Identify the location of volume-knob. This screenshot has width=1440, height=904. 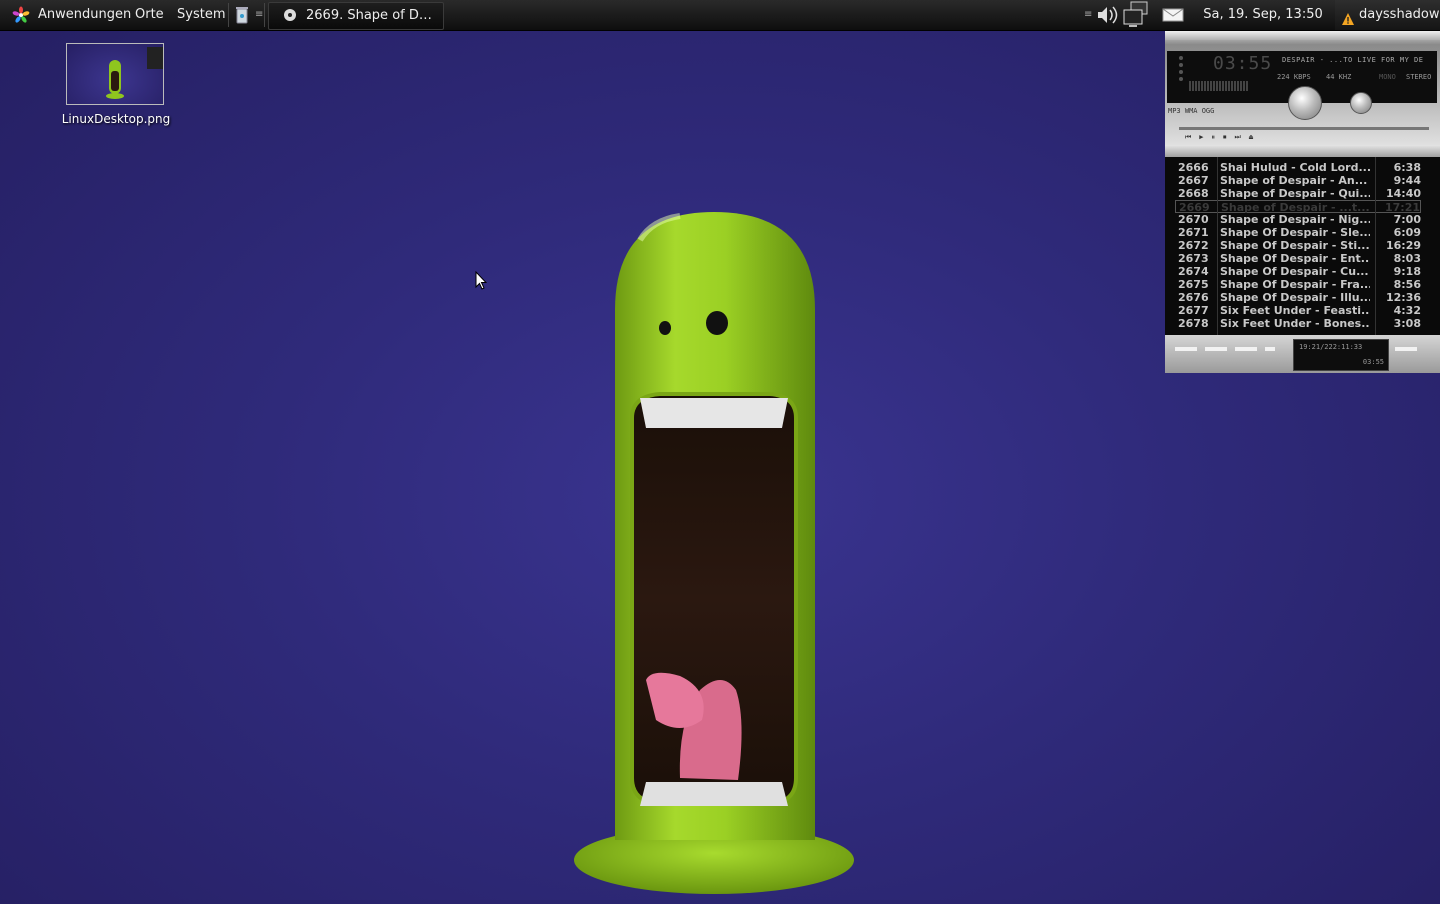
(1305, 103).